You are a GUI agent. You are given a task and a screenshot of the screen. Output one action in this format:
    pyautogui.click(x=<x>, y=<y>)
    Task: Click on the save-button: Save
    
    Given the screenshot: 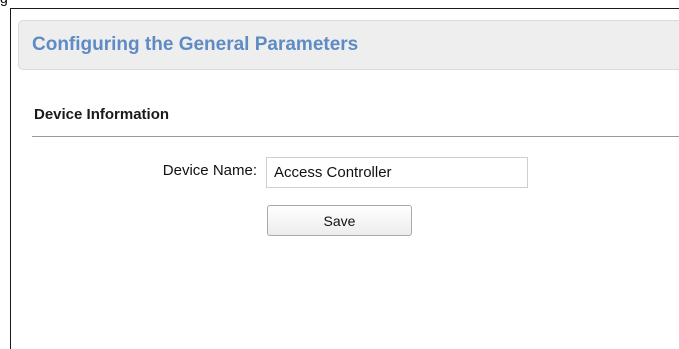 What is the action you would take?
    pyautogui.click(x=339, y=220)
    